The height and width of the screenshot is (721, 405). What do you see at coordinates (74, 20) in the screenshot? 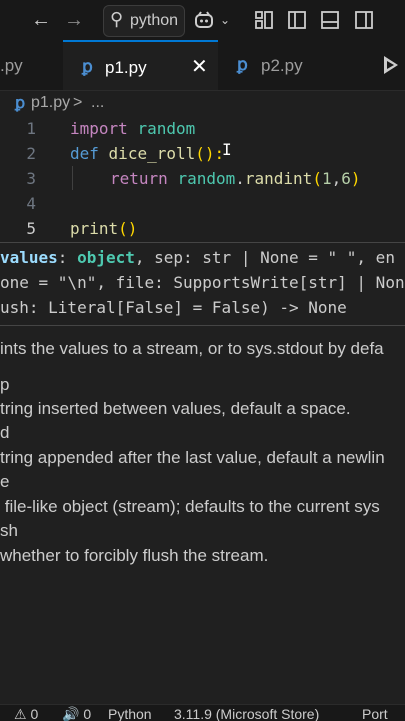
I see `forward-arrow-icon: →` at bounding box center [74, 20].